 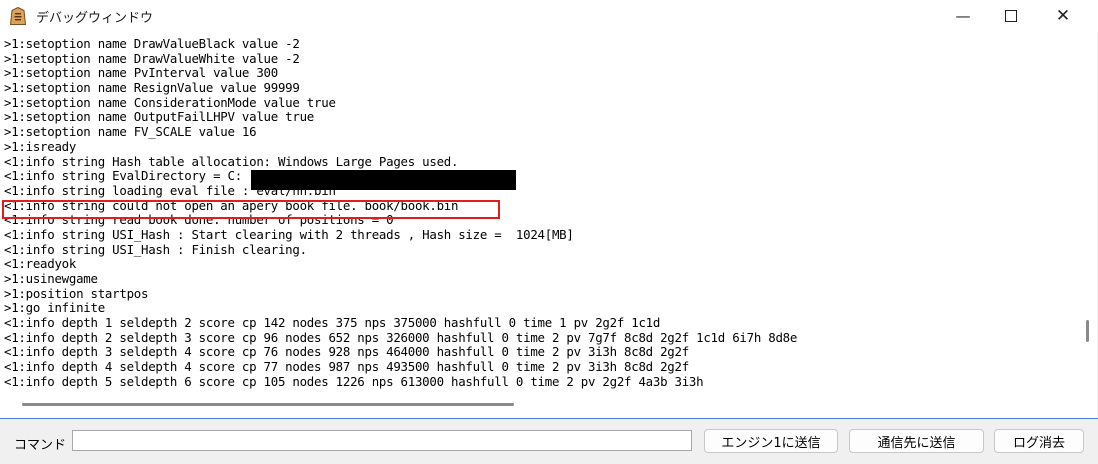 What do you see at coordinates (268, 404) in the screenshot?
I see `horizontal-scrollbar-thumb` at bounding box center [268, 404].